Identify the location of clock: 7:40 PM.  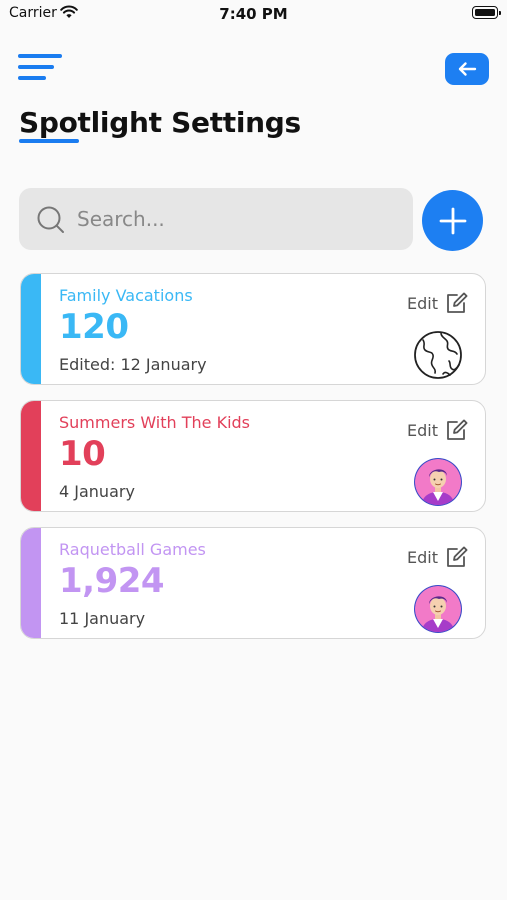
(253, 14).